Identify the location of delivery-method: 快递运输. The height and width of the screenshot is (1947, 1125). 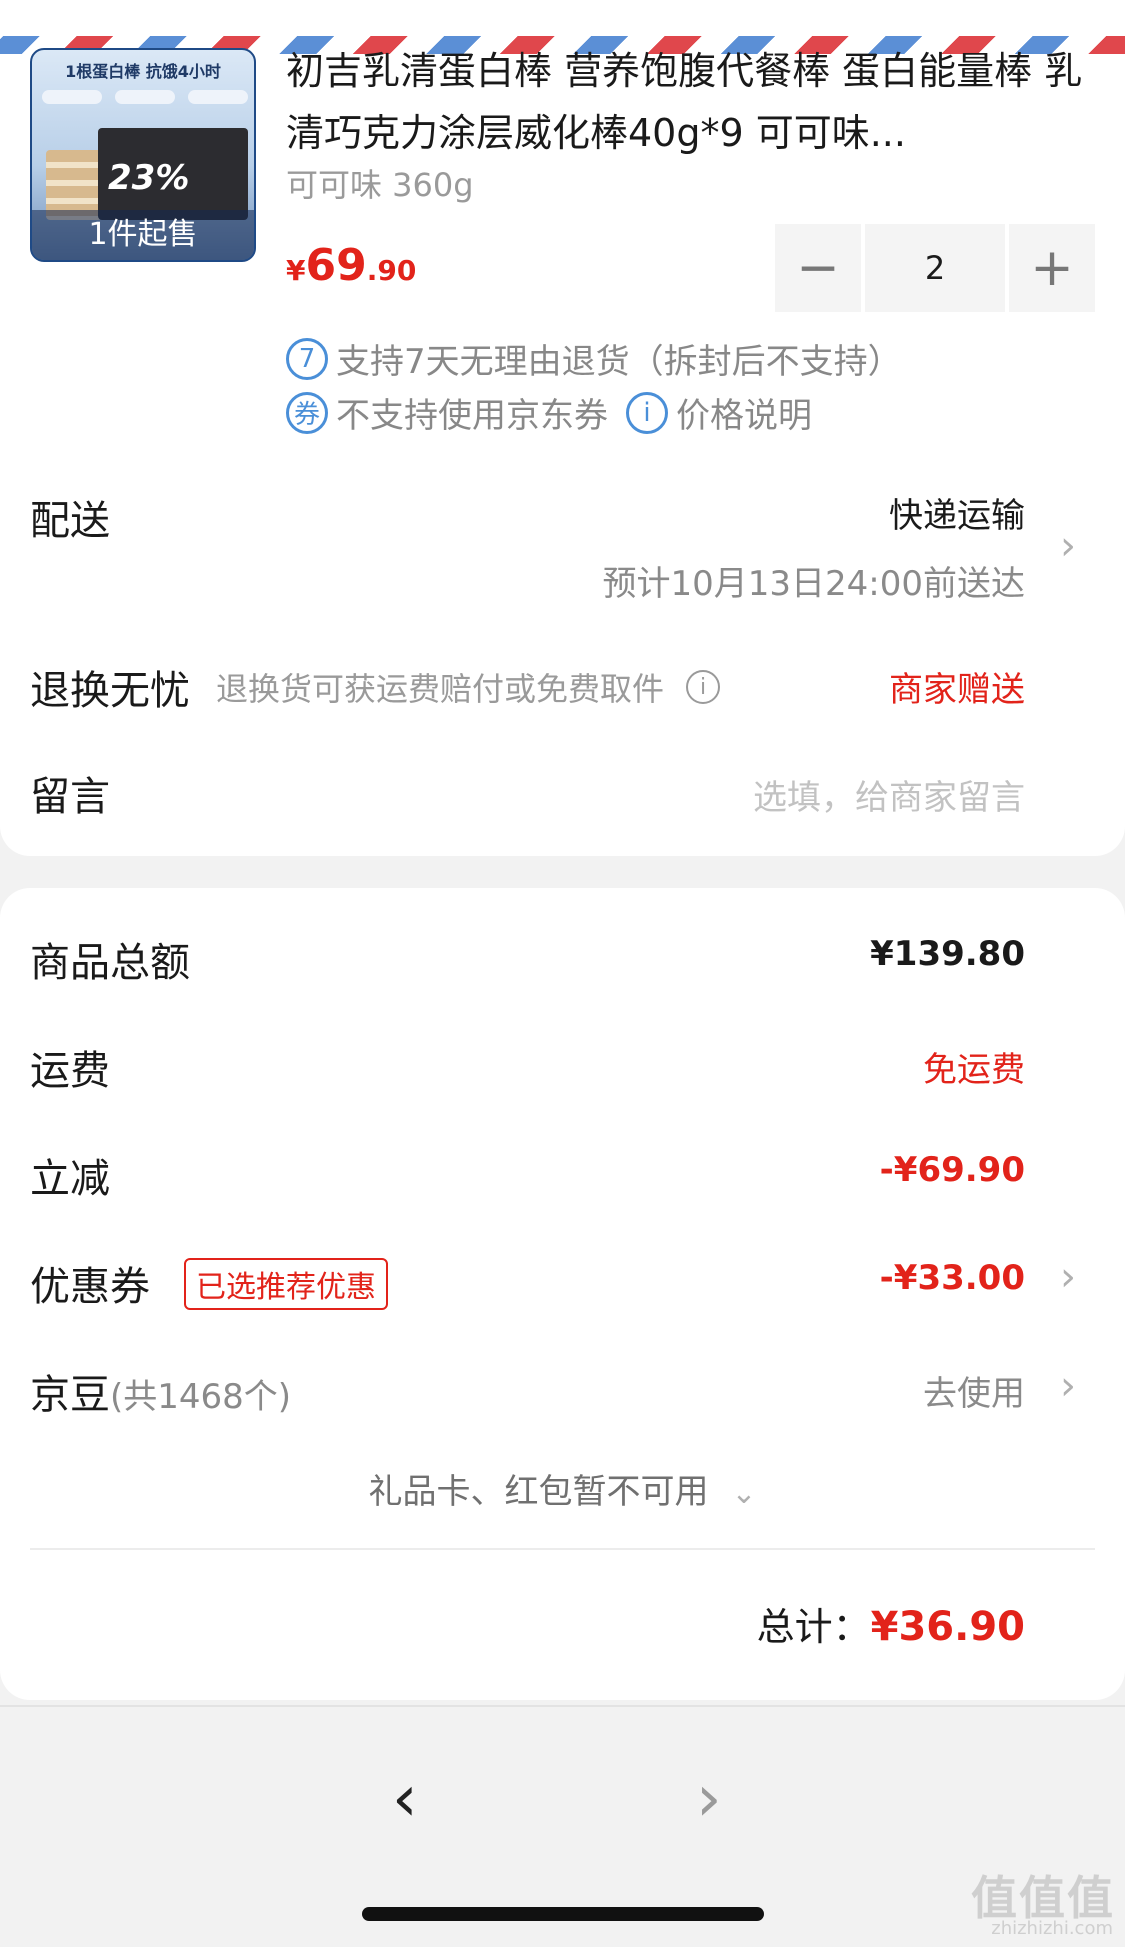
(957, 512).